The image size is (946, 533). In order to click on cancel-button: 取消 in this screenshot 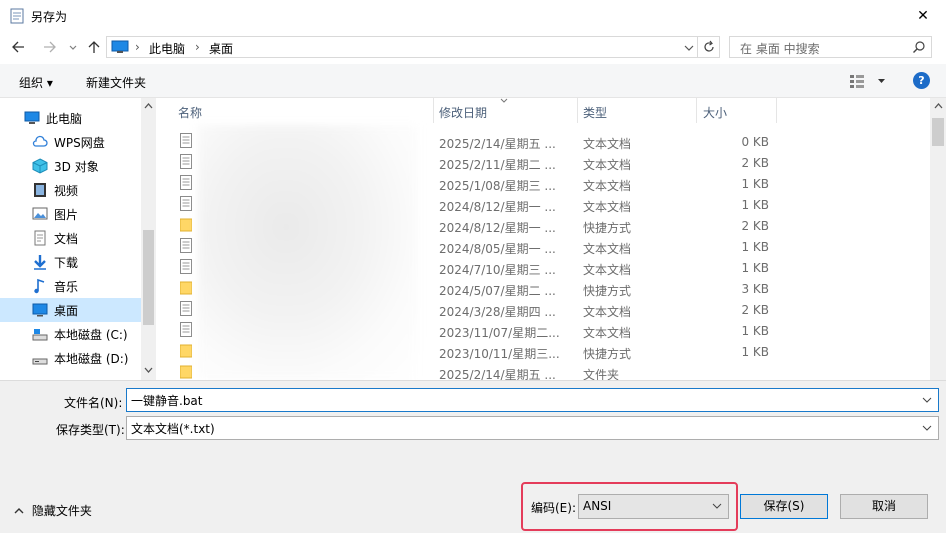, I will do `click(884, 506)`.